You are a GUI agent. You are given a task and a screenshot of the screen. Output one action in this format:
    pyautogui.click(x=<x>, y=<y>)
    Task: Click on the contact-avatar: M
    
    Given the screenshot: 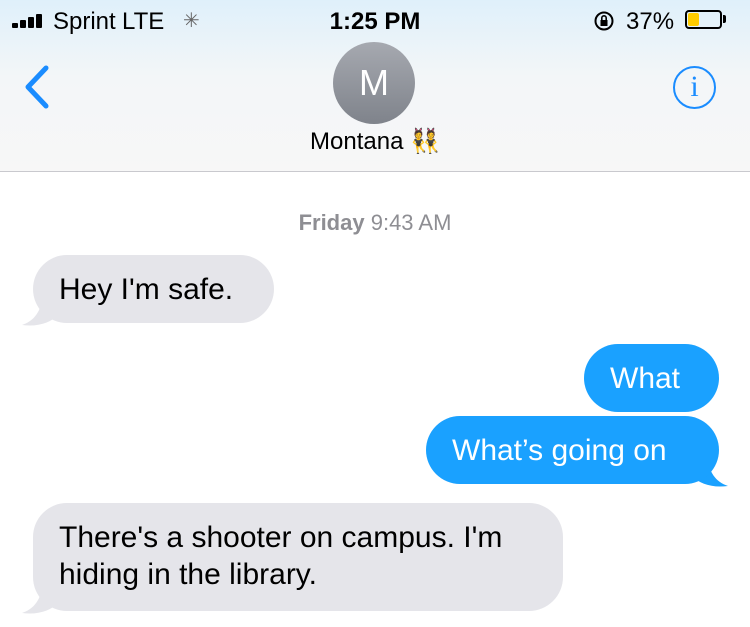 What is the action you would take?
    pyautogui.click(x=374, y=83)
    